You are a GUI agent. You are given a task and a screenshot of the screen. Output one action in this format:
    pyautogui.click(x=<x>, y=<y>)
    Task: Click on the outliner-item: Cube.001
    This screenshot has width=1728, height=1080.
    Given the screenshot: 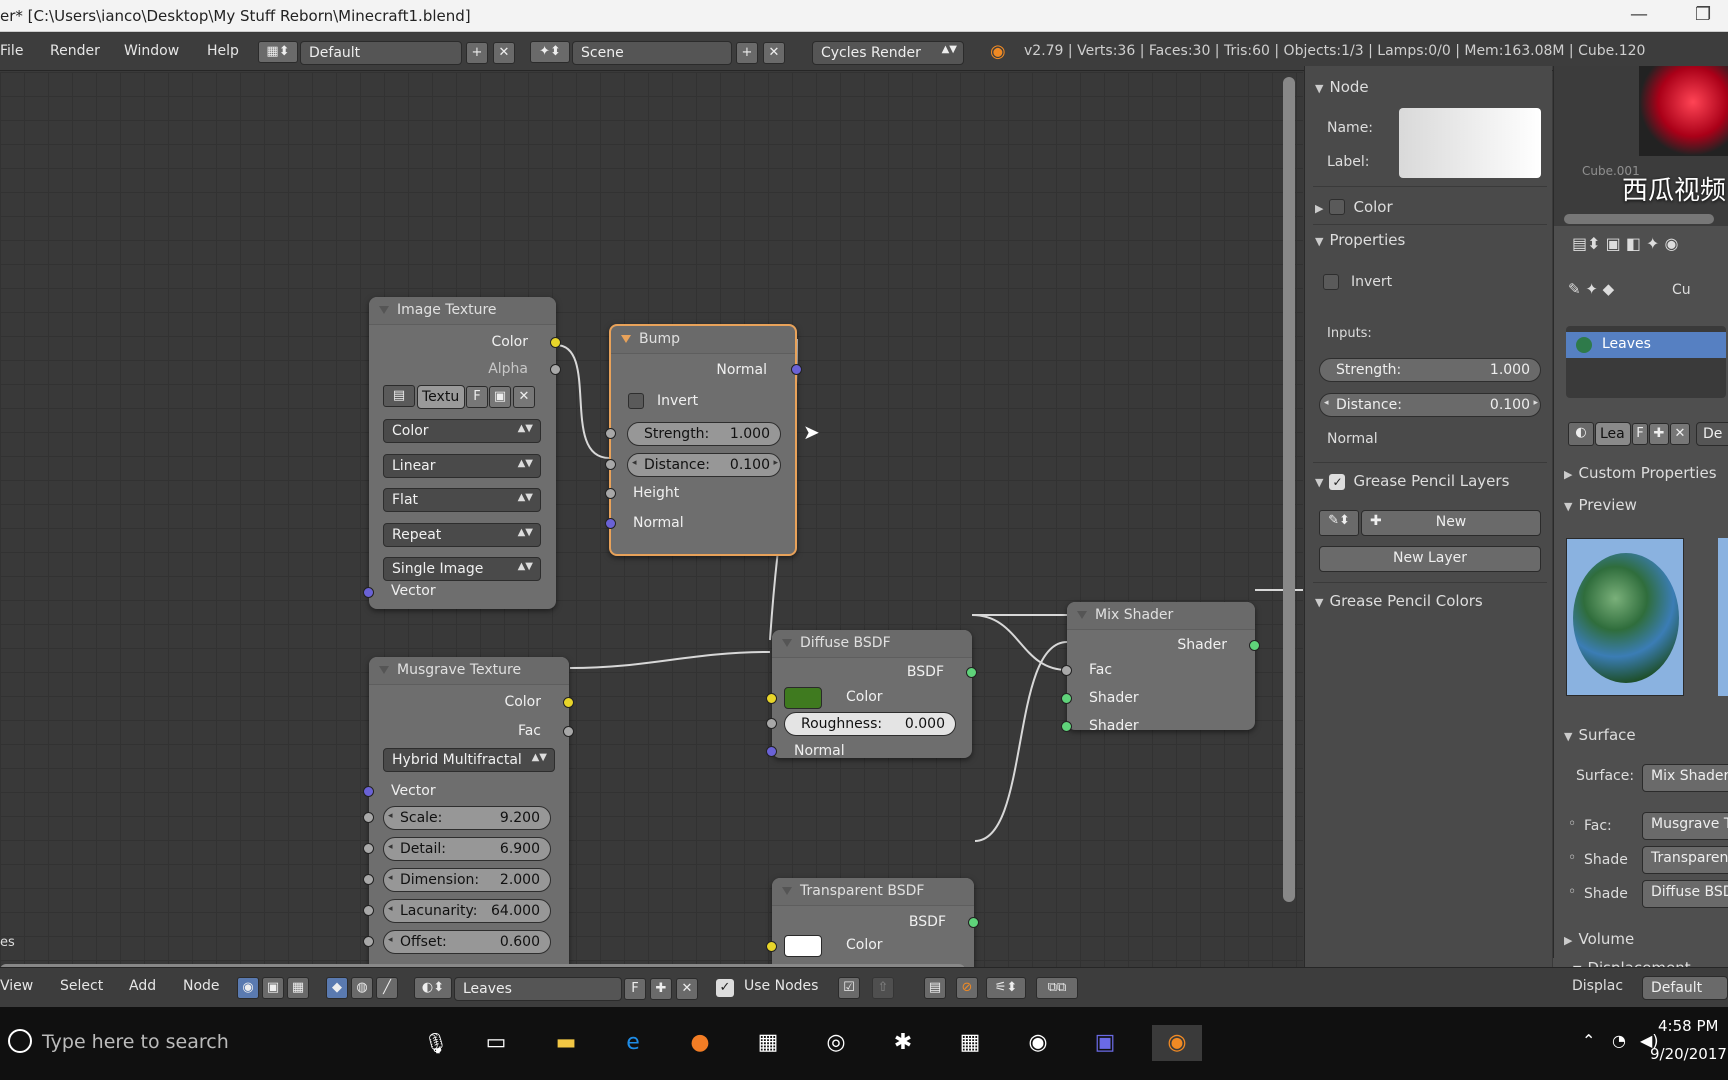 What is the action you would take?
    pyautogui.click(x=1611, y=171)
    